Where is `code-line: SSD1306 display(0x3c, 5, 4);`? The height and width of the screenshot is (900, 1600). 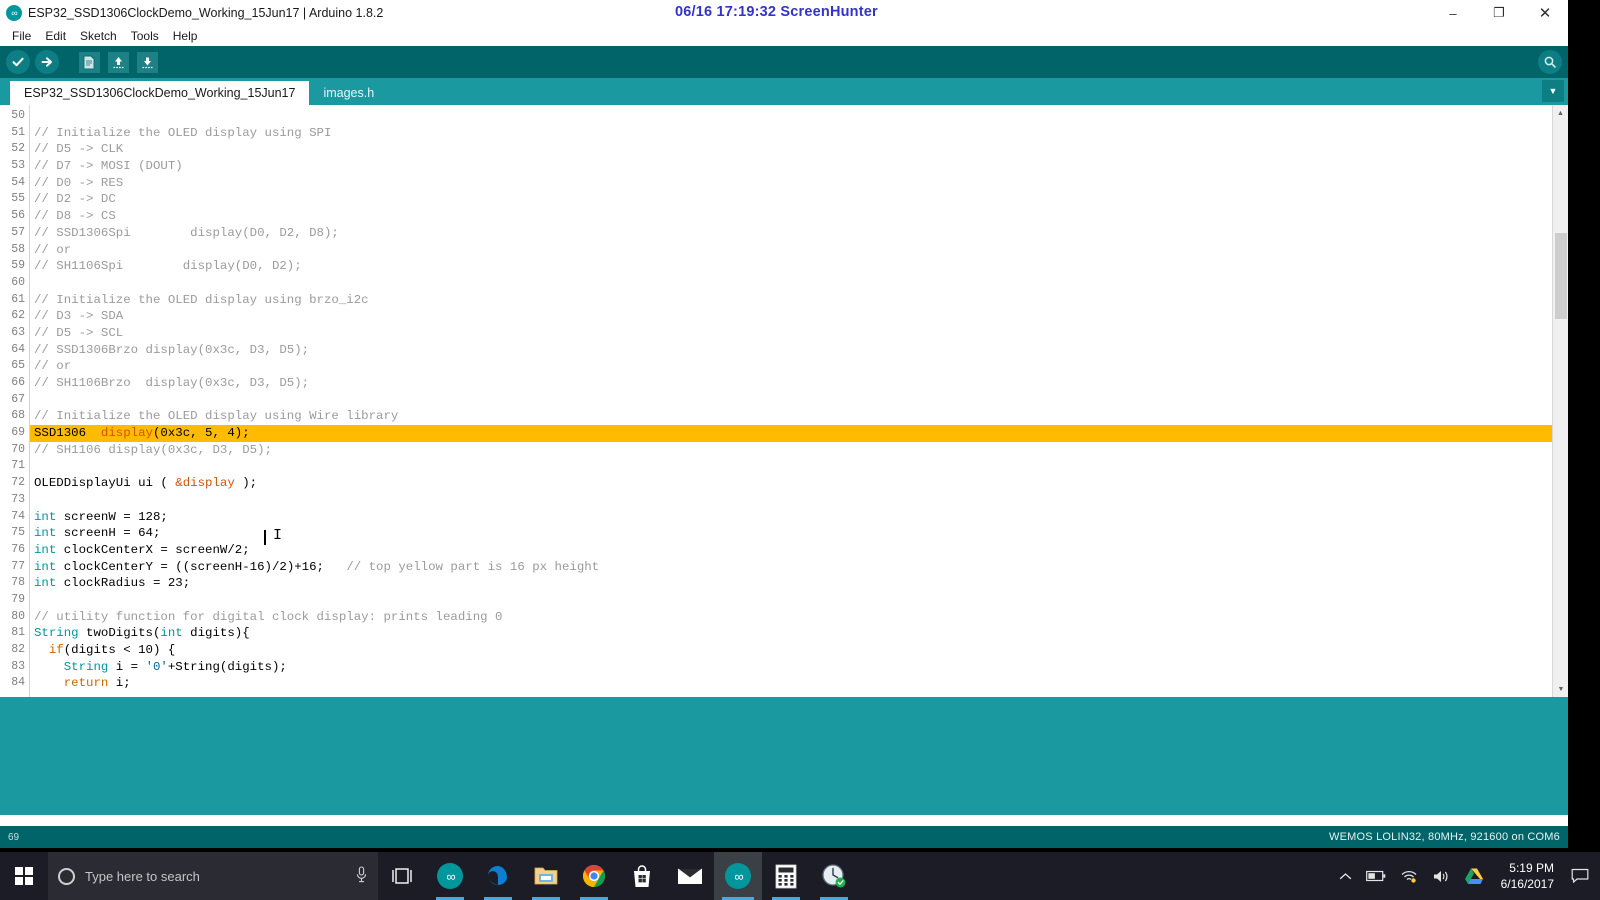
code-line: SSD1306 display(0x3c, 5, 4); is located at coordinates (799, 433).